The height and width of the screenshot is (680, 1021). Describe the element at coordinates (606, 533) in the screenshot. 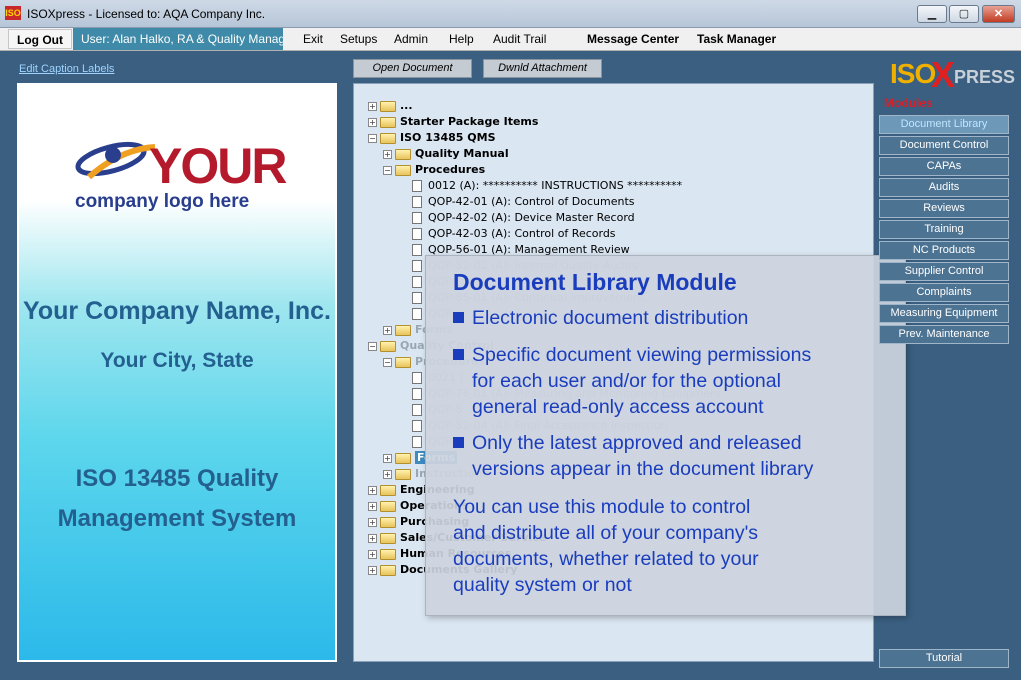

I see `popup-paragraph: and distribute all of your company's` at that location.